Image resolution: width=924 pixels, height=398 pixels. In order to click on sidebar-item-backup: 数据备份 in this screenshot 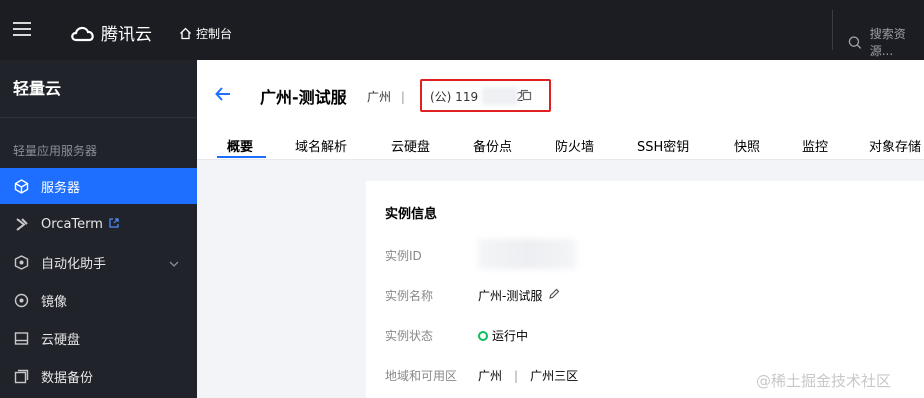, I will do `click(98, 376)`.